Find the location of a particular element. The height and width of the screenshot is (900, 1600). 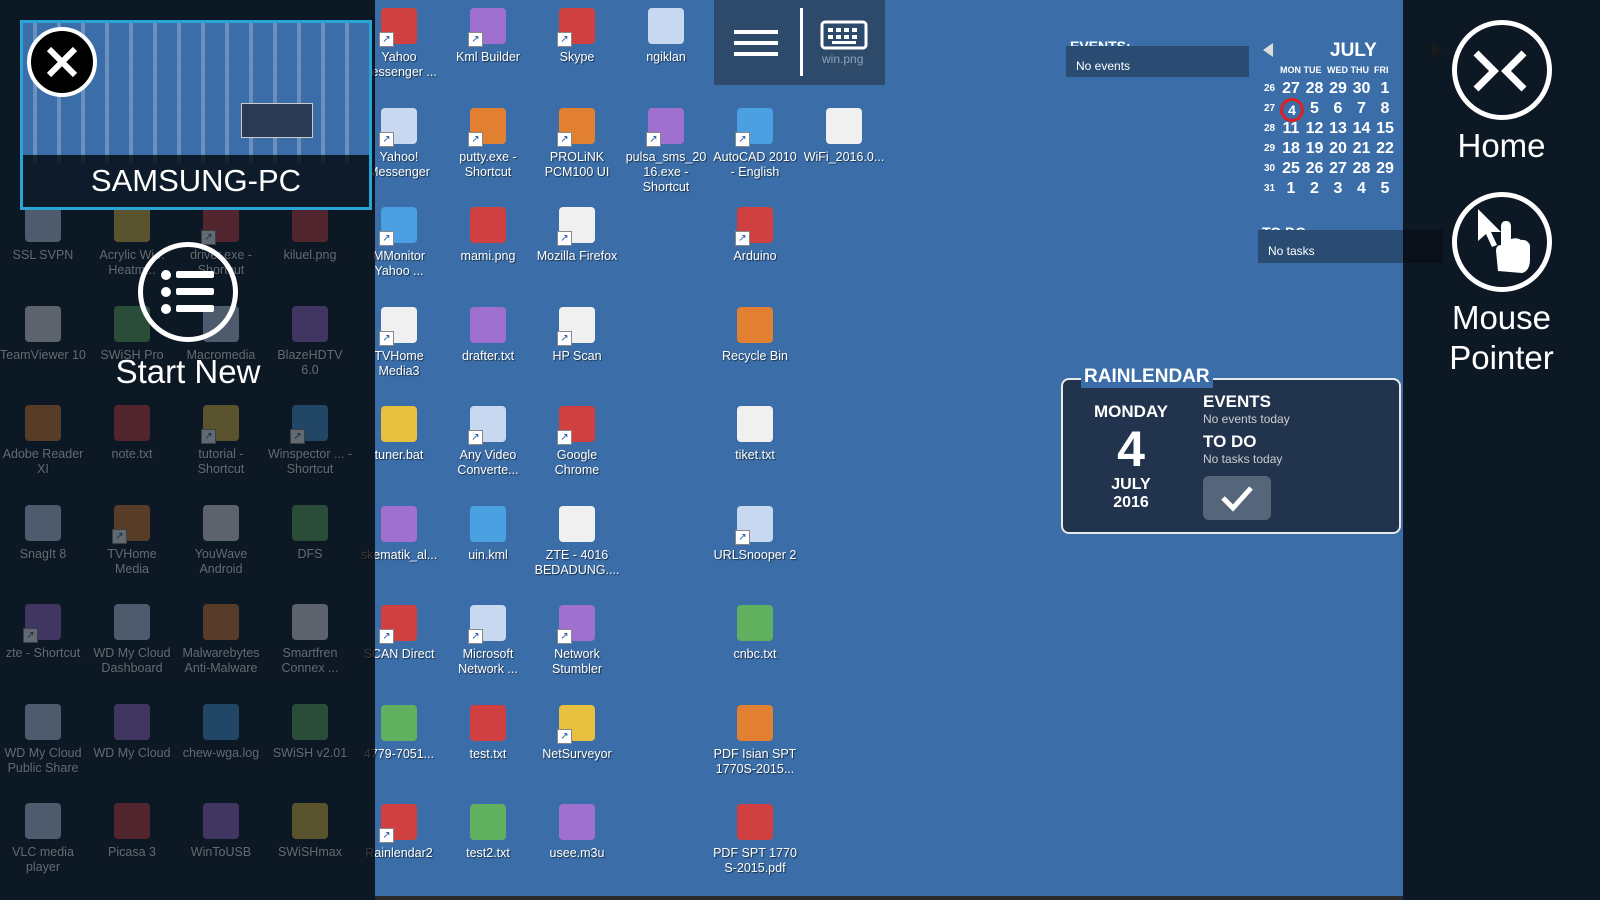

calendar-day: 11 is located at coordinates (1291, 129).